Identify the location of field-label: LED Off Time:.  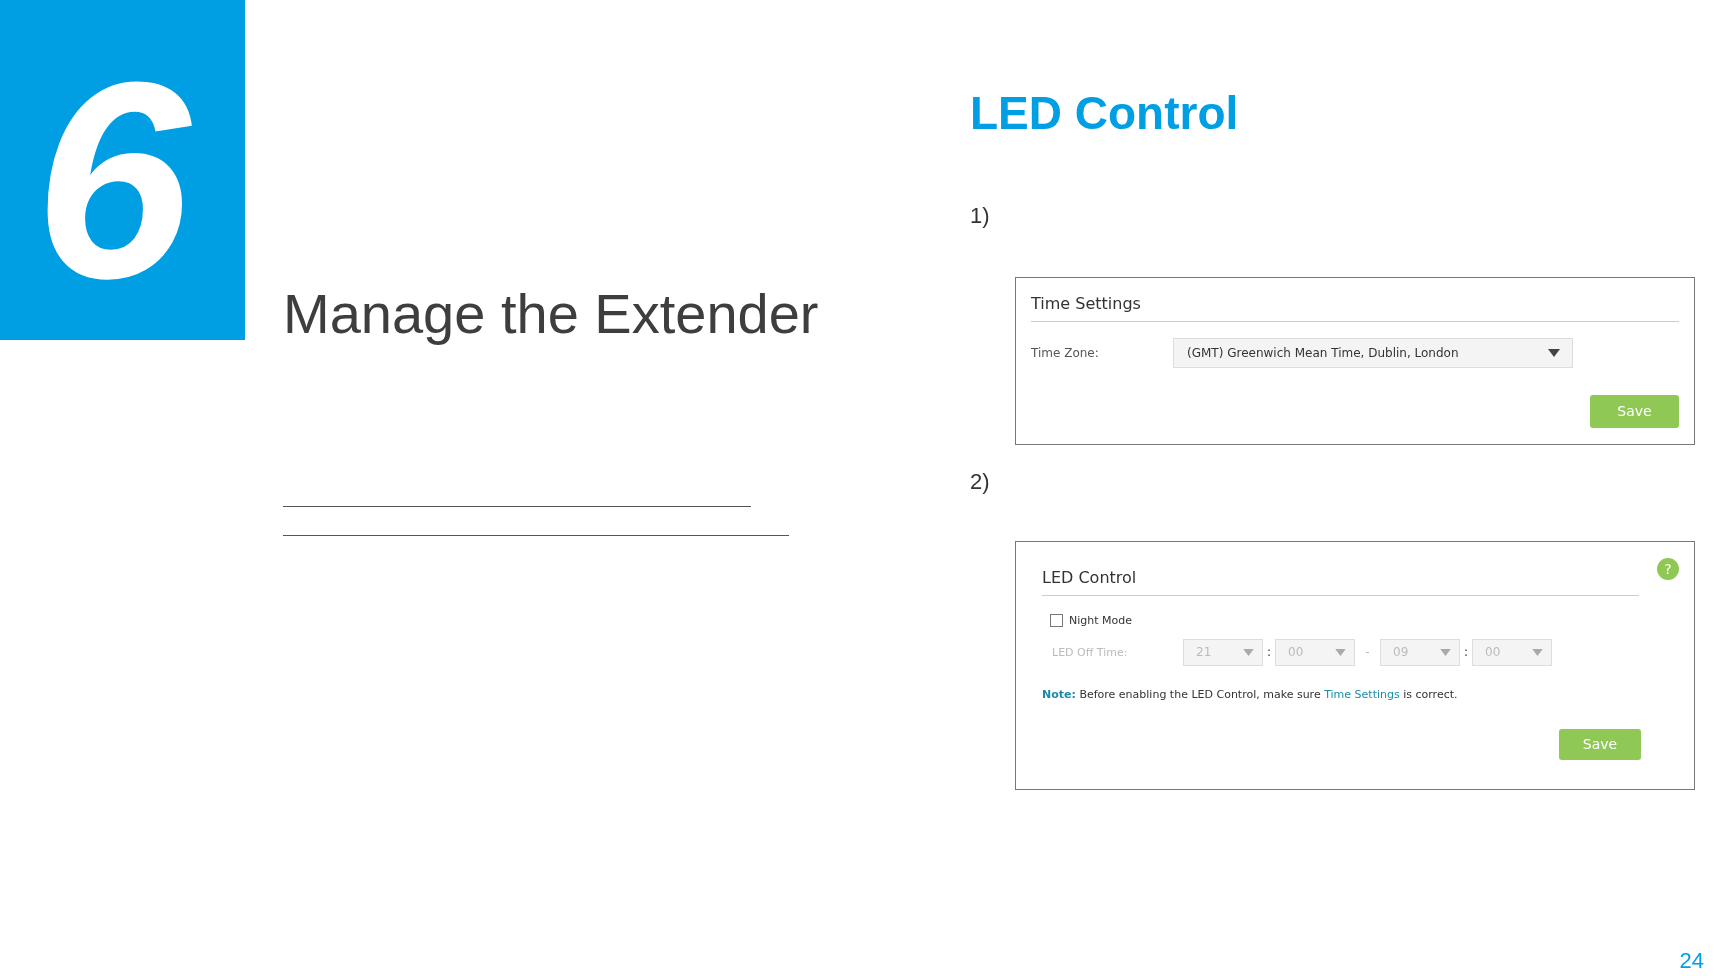
(1090, 652).